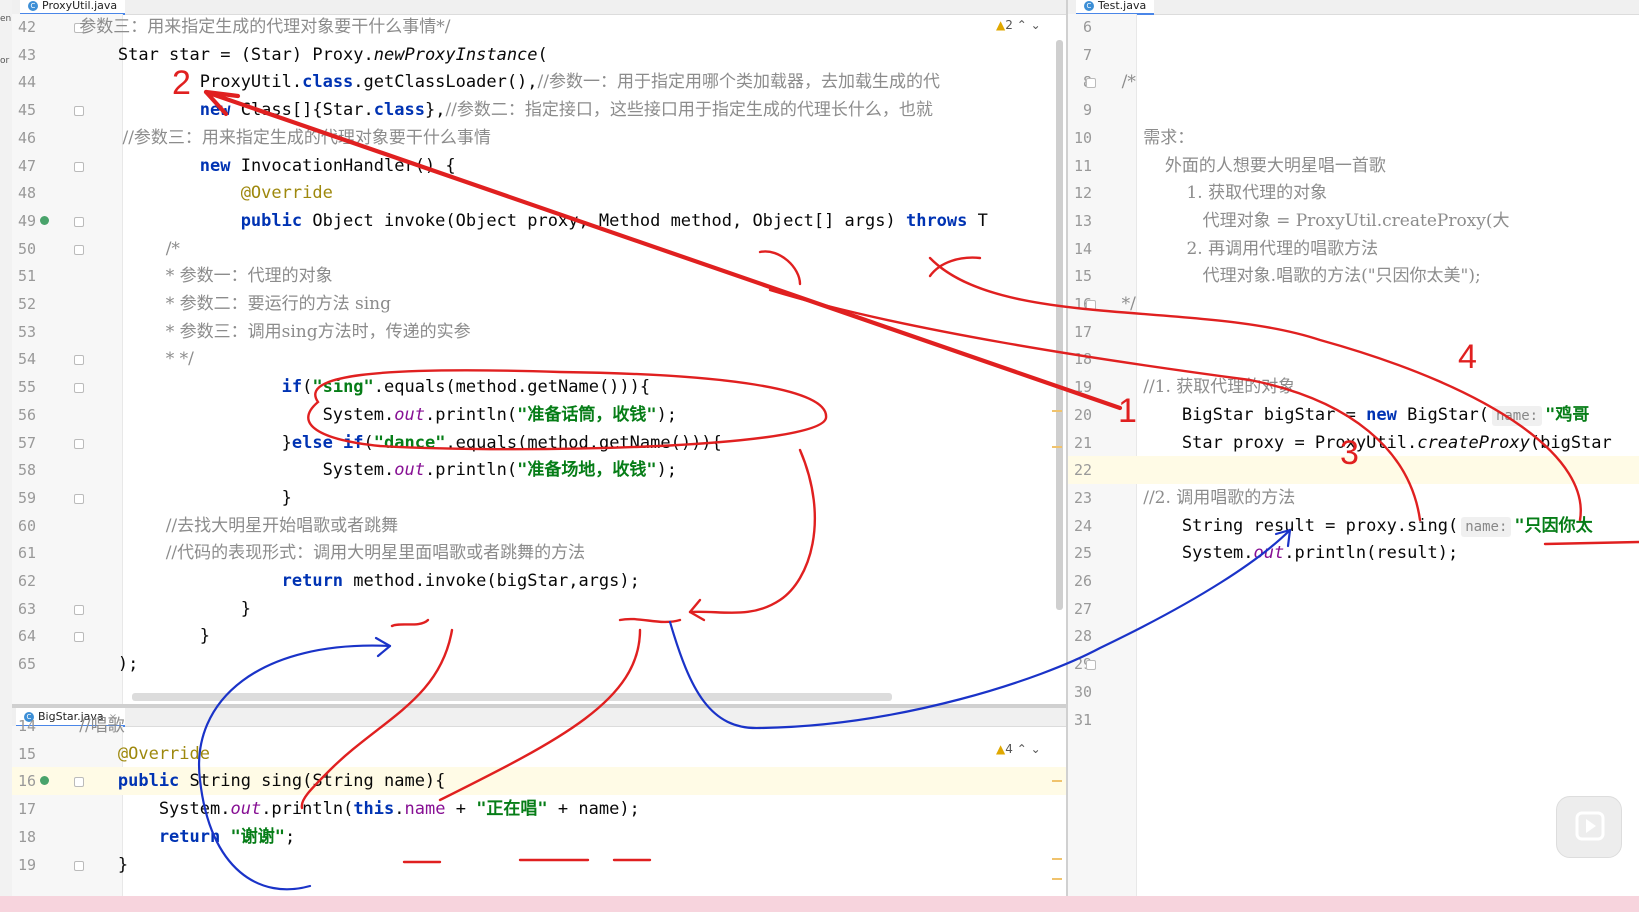  What do you see at coordinates (539, 754) in the screenshot?
I see `code-line: 15 @Override` at bounding box center [539, 754].